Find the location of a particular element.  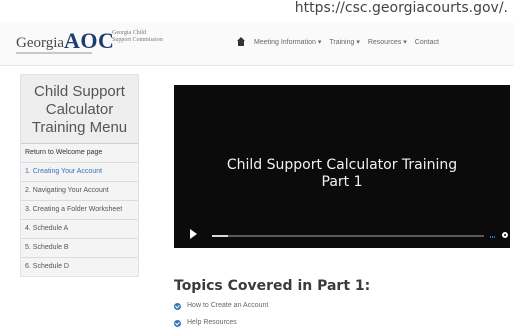

settings-icon is located at coordinates (505, 235).